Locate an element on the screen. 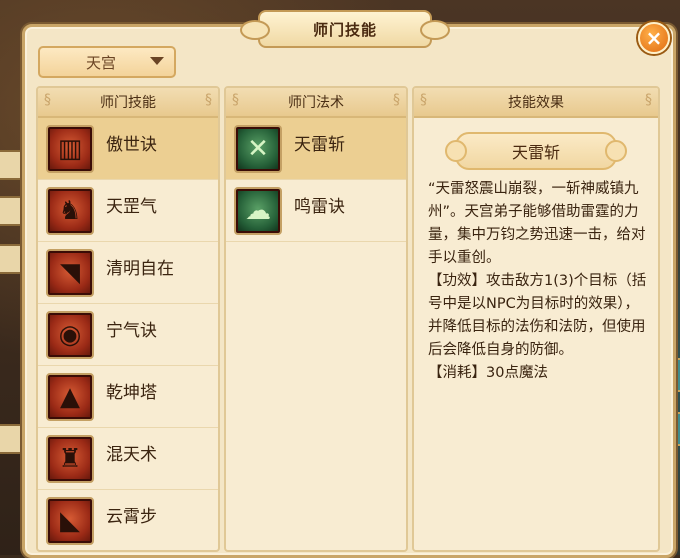  cloud-thunder-icon: ☁ is located at coordinates (258, 210).